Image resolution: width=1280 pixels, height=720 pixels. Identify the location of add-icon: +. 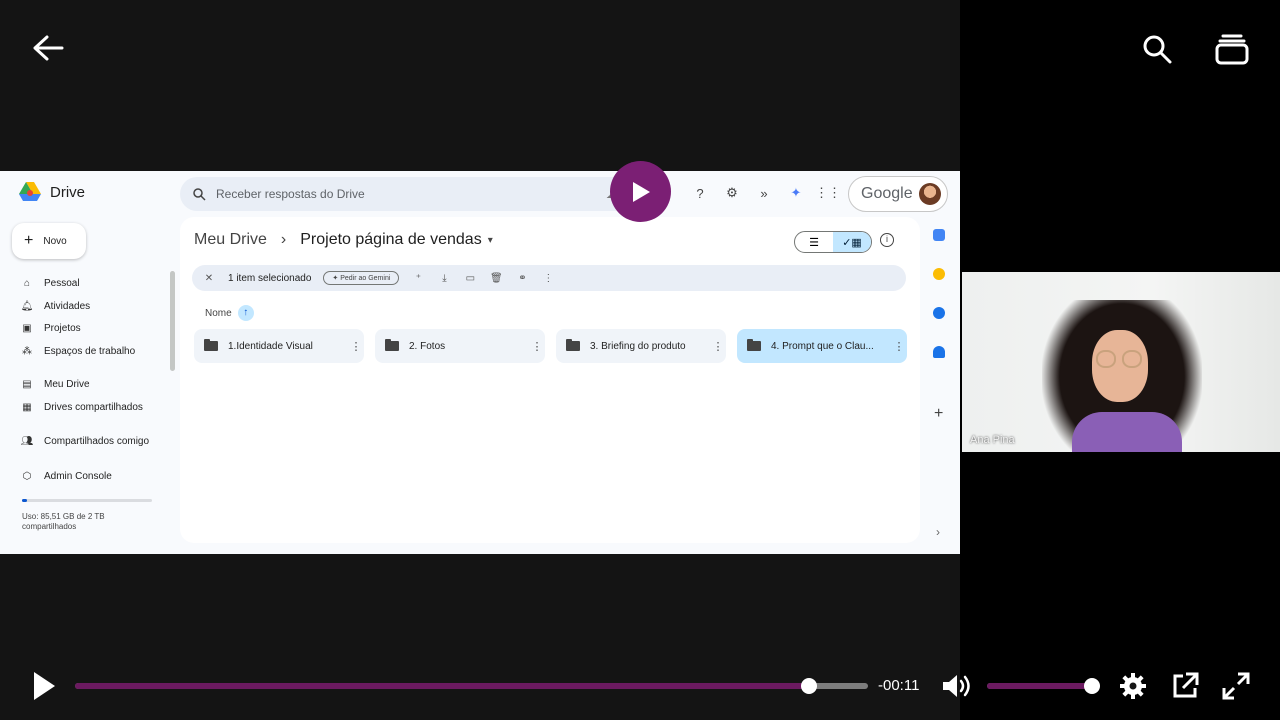
(938, 414).